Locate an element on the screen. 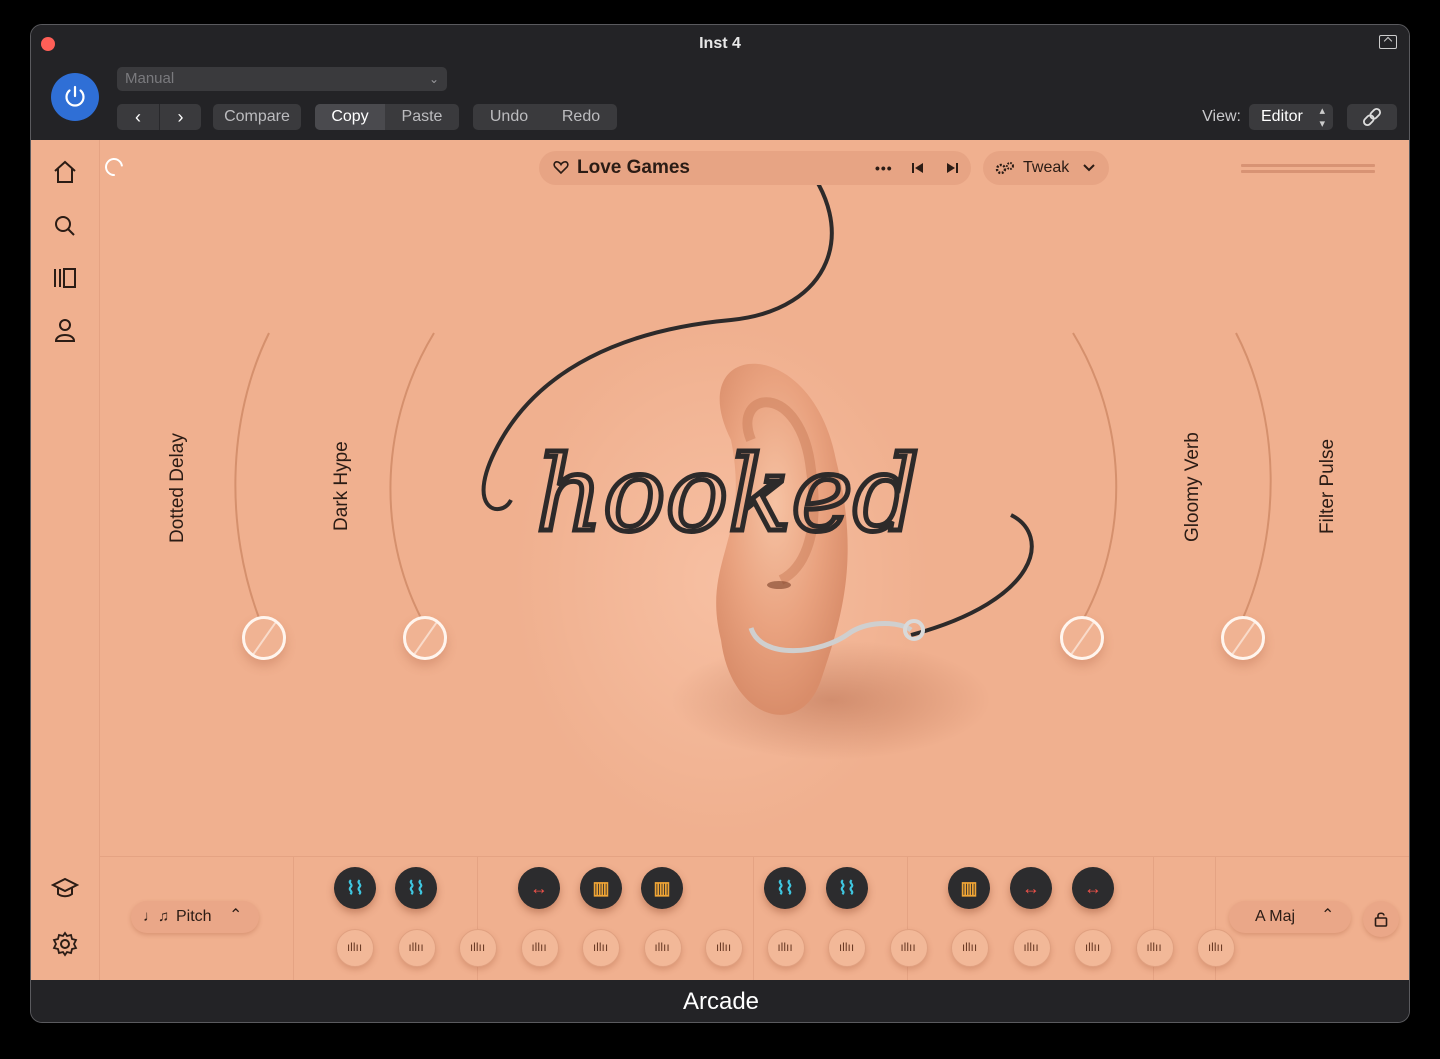  arc-gloomy-verb is located at coordinates (1095, 475).